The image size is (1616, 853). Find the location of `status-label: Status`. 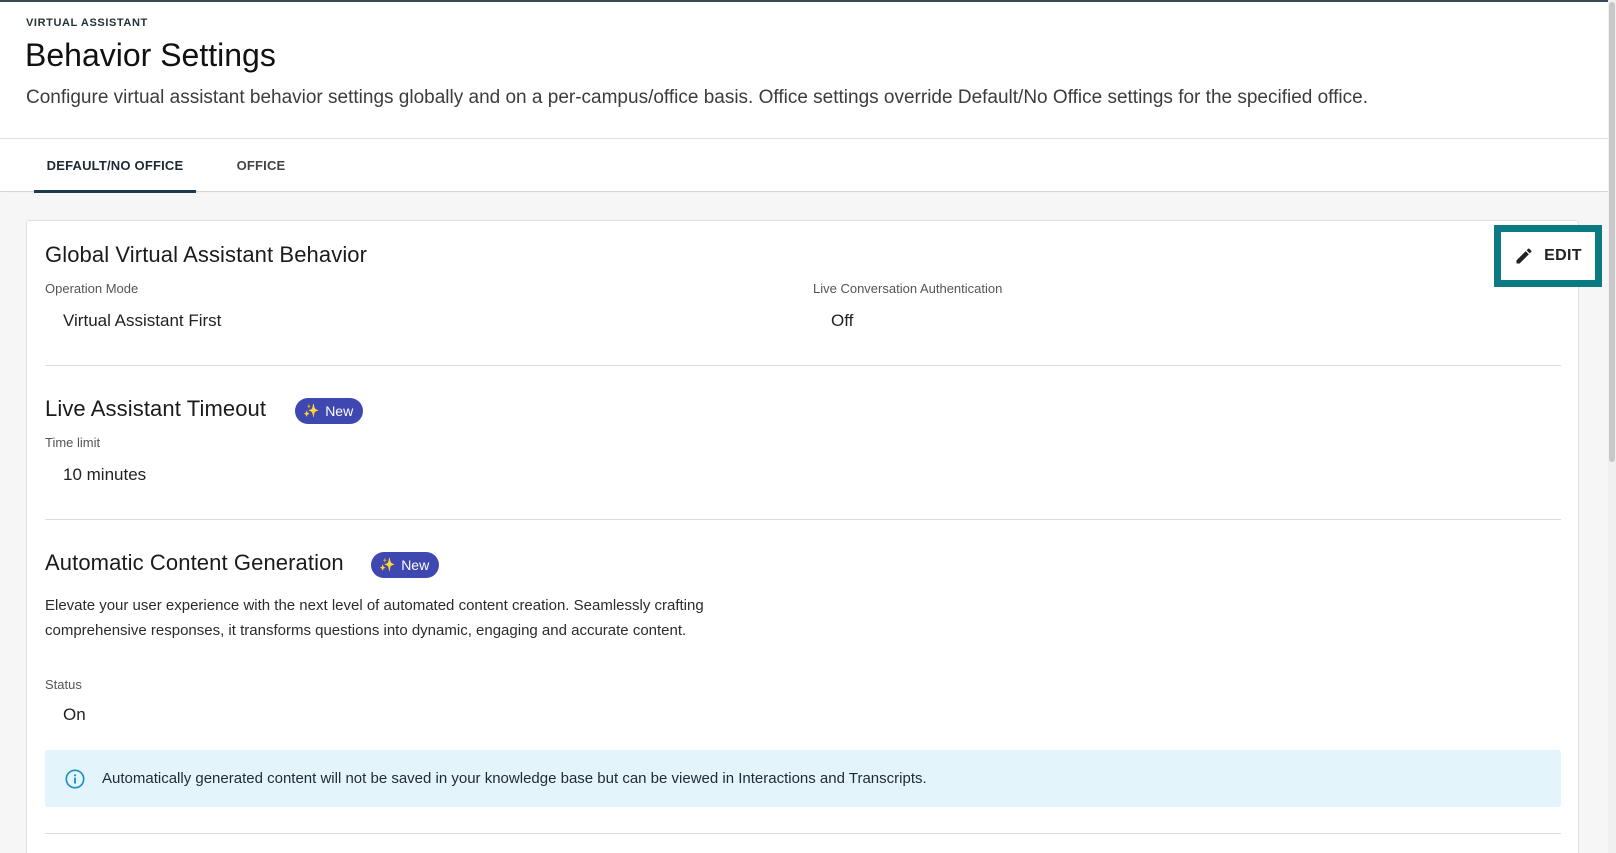

status-label: Status is located at coordinates (63, 684).